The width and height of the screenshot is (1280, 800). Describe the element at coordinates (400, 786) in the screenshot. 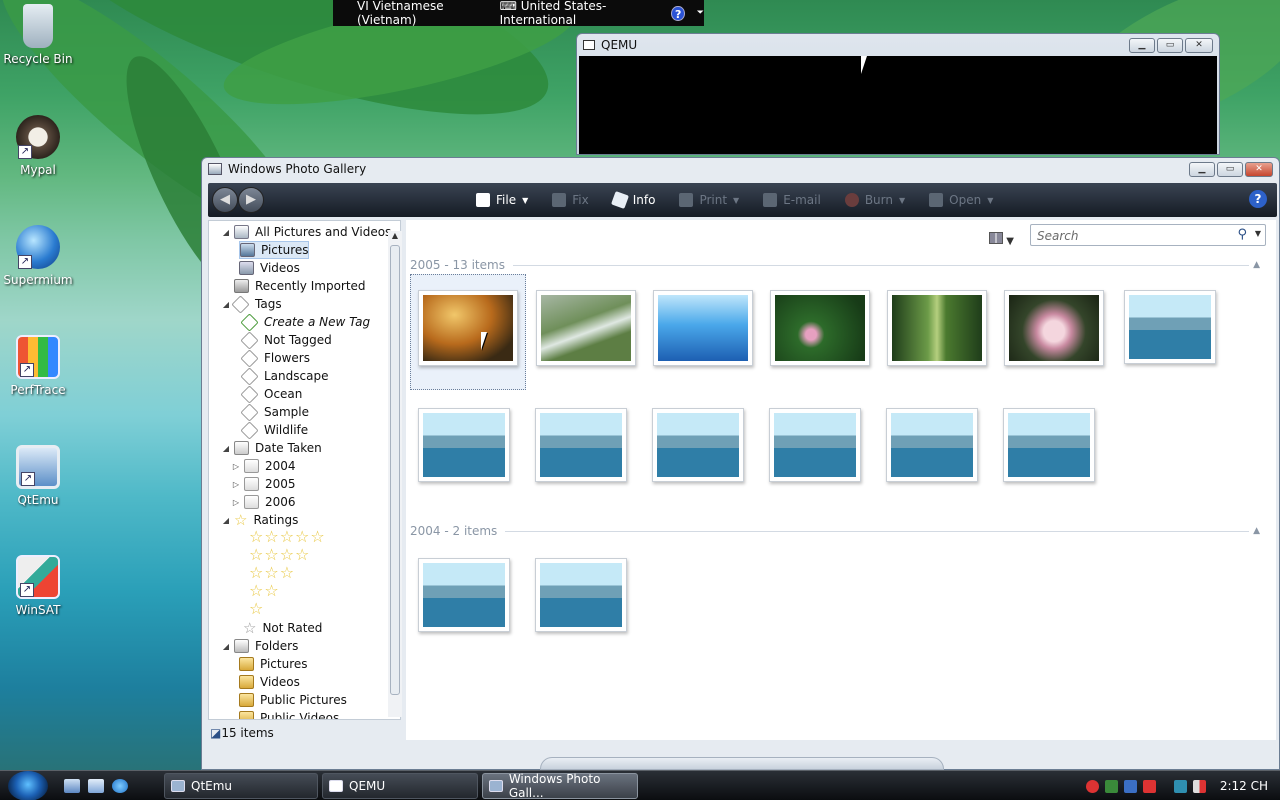

I see `taskbar-item-qemu: QEMU` at that location.